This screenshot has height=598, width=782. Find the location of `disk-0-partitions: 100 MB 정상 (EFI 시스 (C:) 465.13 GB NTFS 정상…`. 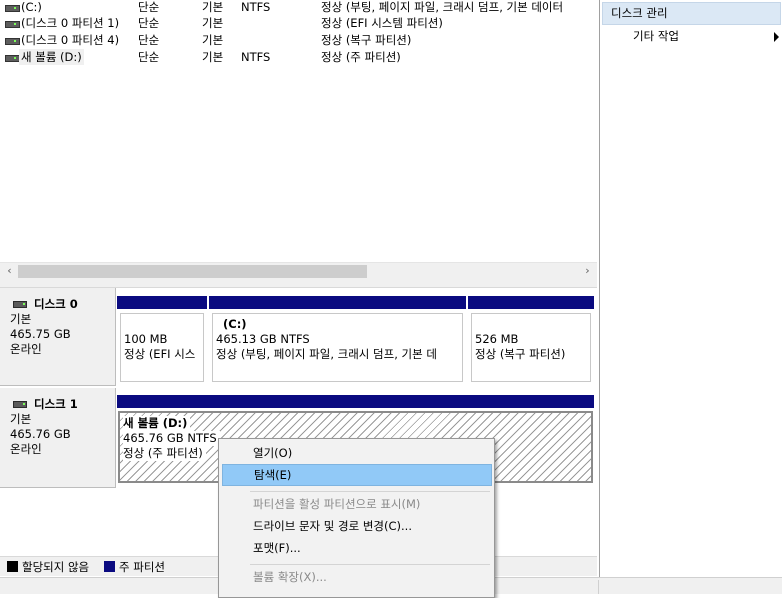

disk-0-partitions: 100 MB 정상 (EFI 시스 (C:) 465.13 GB NTFS 정상… is located at coordinates (355, 341).